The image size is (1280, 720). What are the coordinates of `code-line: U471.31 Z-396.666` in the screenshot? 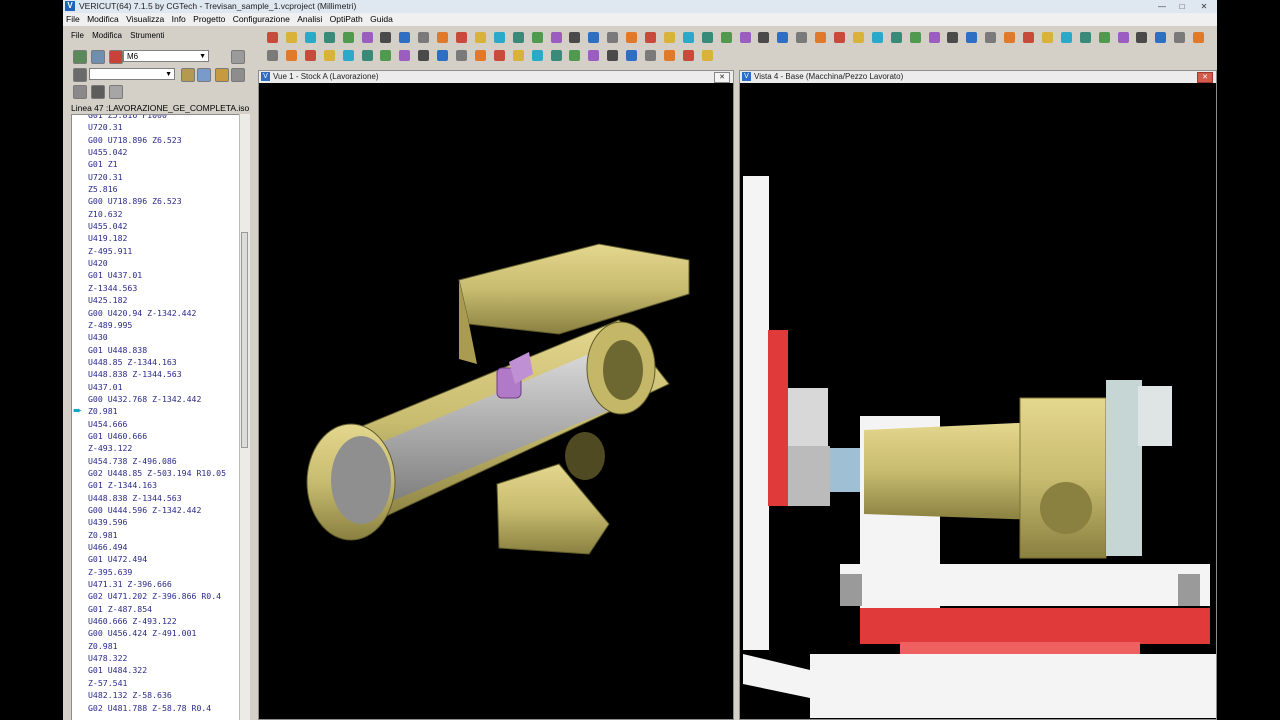 It's located at (157, 584).